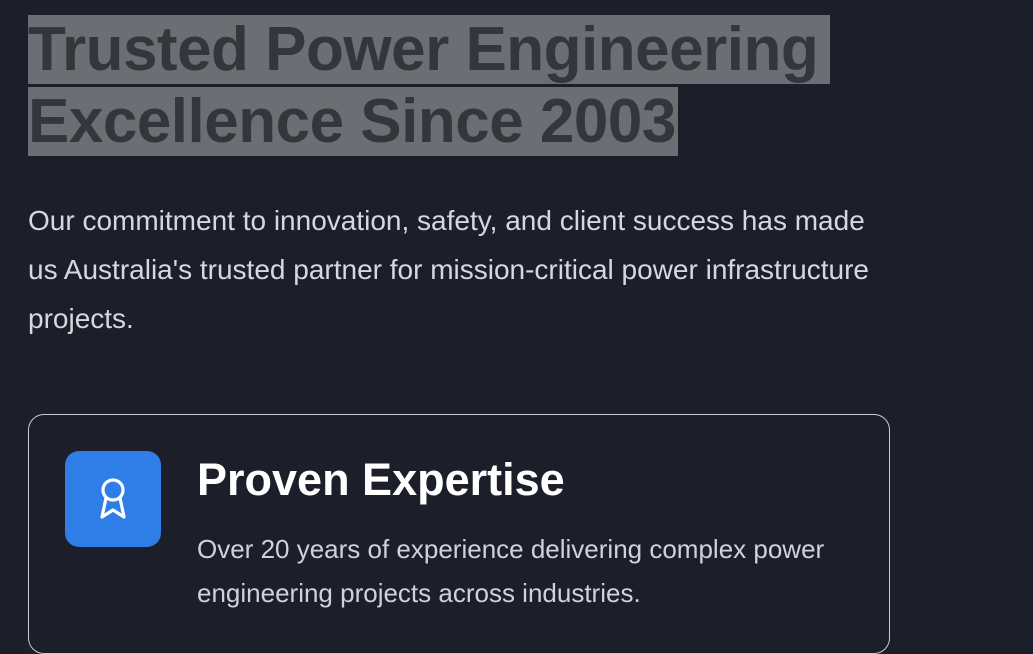 The height and width of the screenshot is (654, 1033). I want to click on headline-line-1: Trusted Power Engineering, so click(429, 49).